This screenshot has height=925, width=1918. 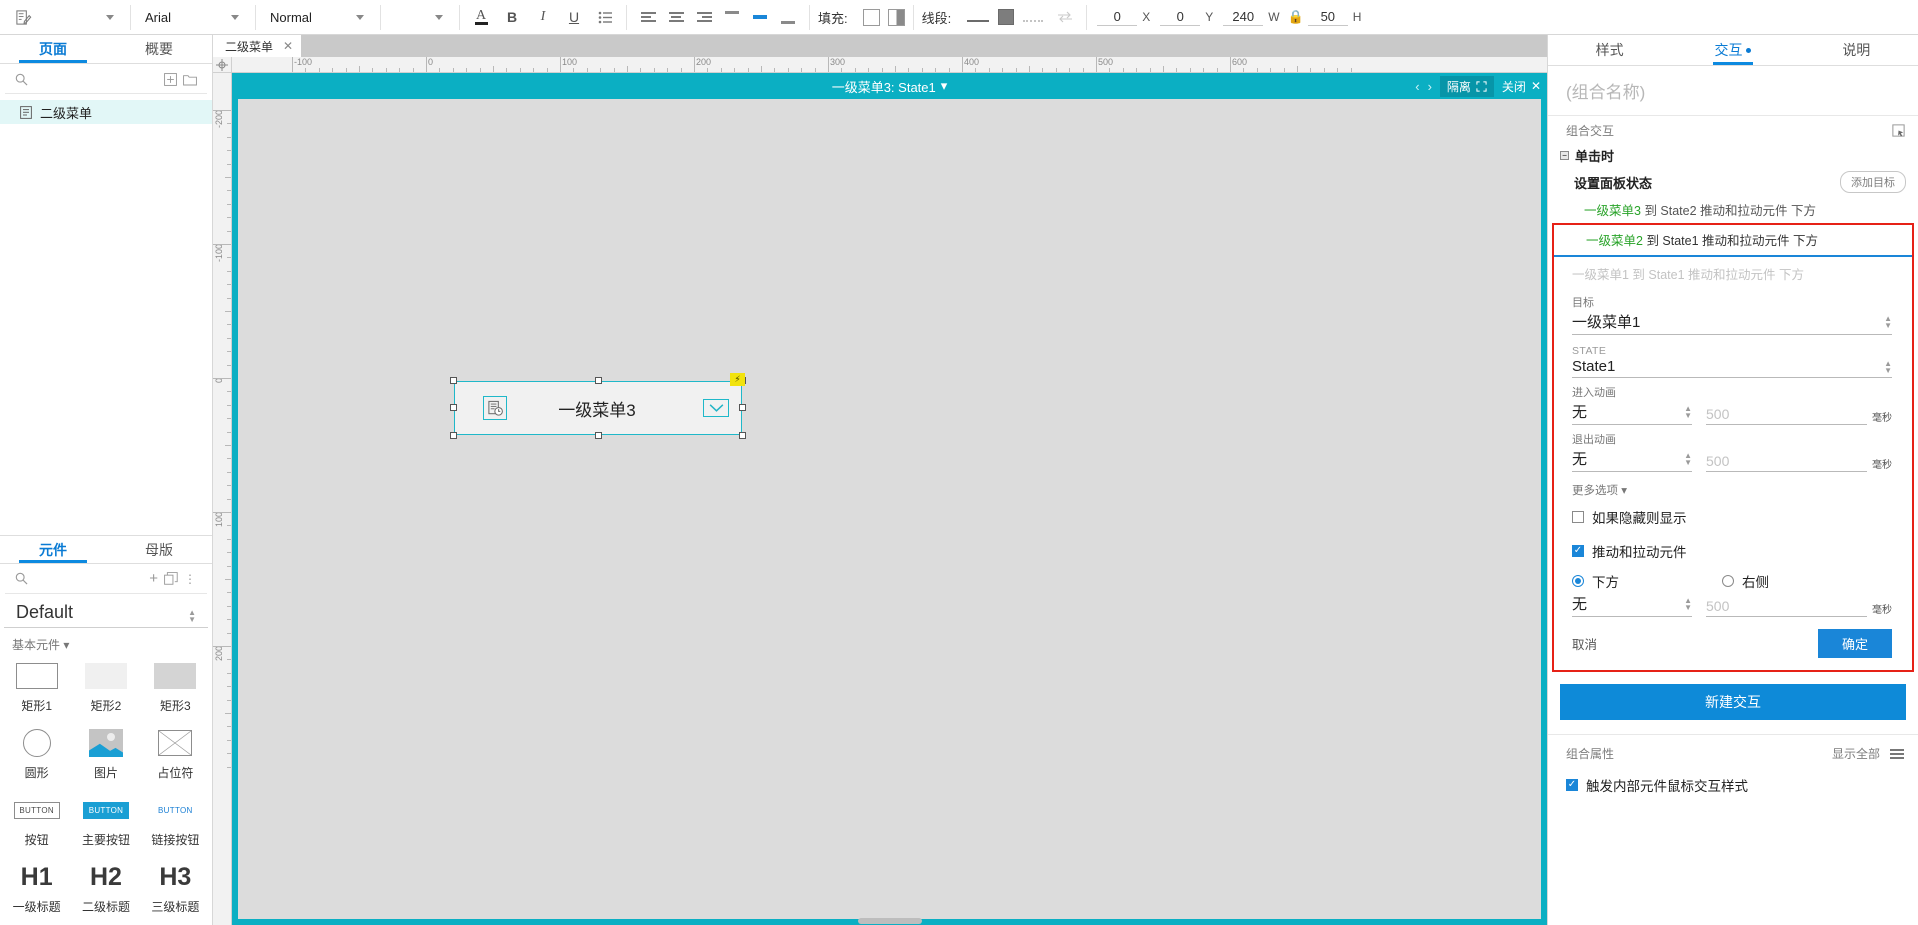 What do you see at coordinates (704, 17) in the screenshot?
I see `align-right-icon` at bounding box center [704, 17].